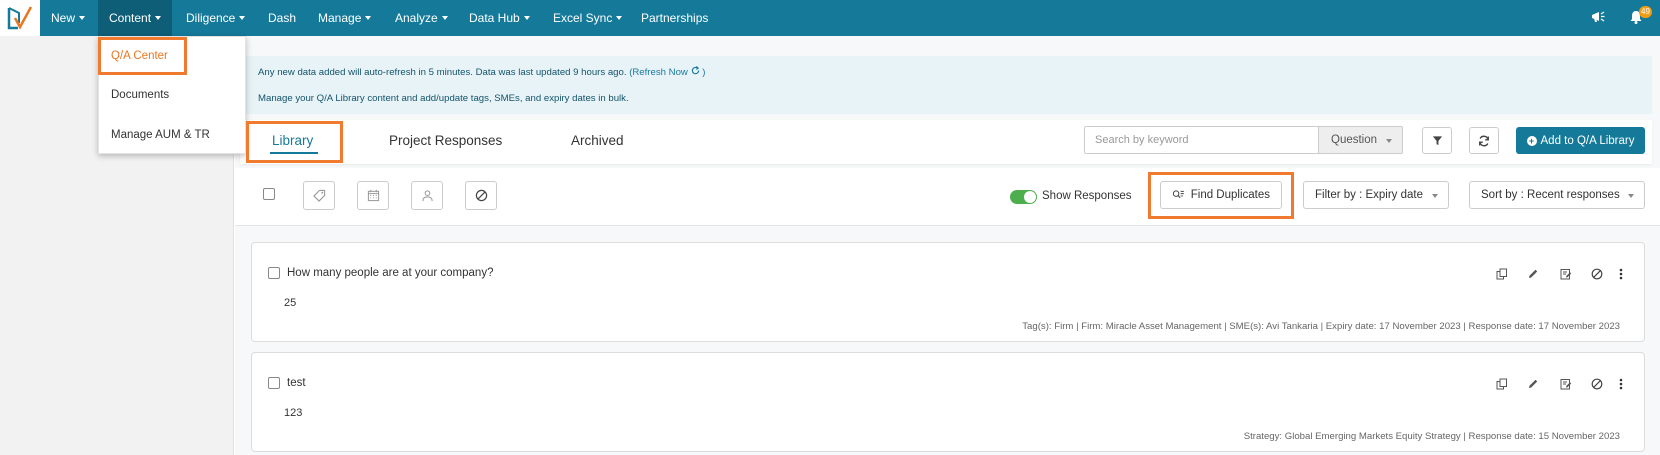 The height and width of the screenshot is (455, 1660). What do you see at coordinates (344, 18) in the screenshot?
I see `nav-manage: Manage` at bounding box center [344, 18].